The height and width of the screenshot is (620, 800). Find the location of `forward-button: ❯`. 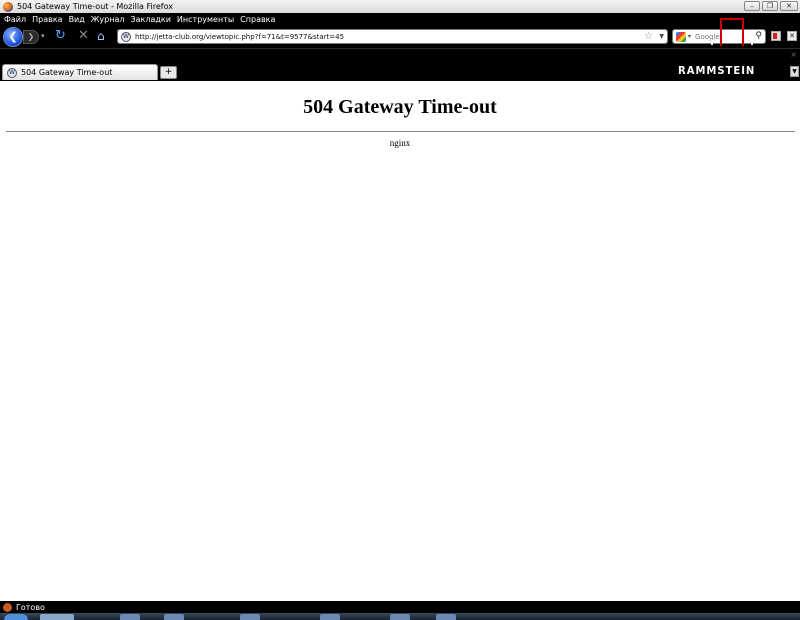

forward-button: ❯ is located at coordinates (31, 37).